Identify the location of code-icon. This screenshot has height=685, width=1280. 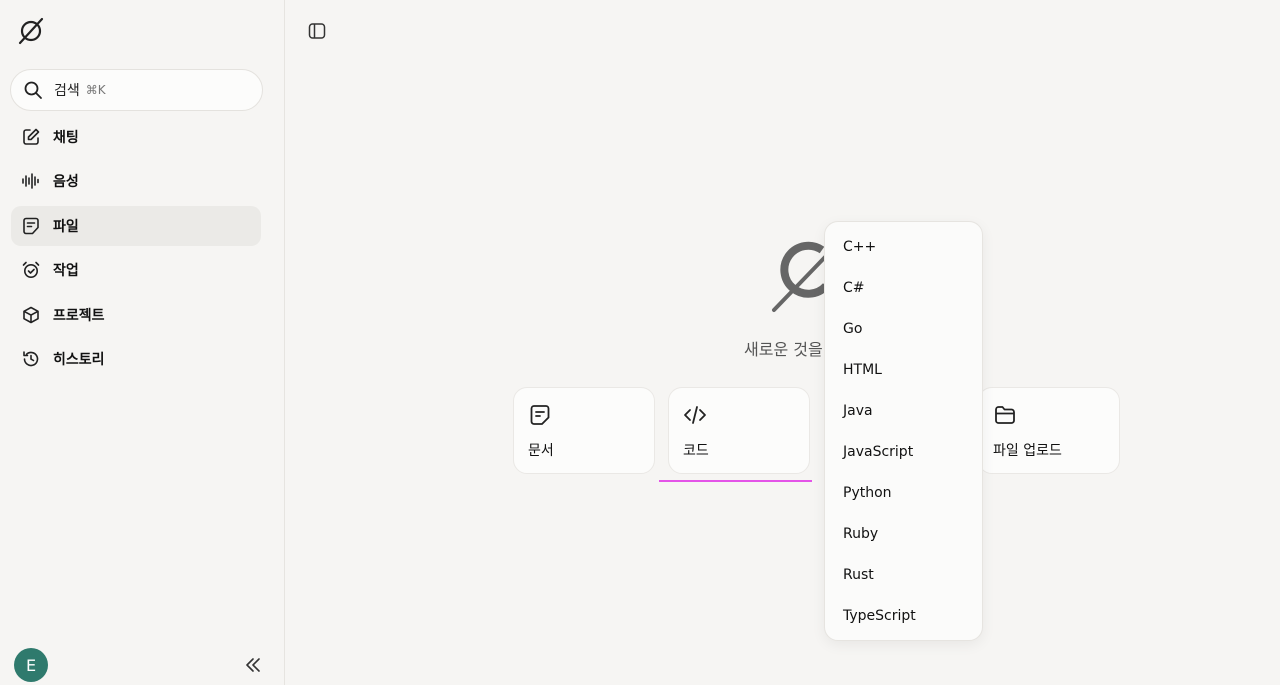
(695, 415).